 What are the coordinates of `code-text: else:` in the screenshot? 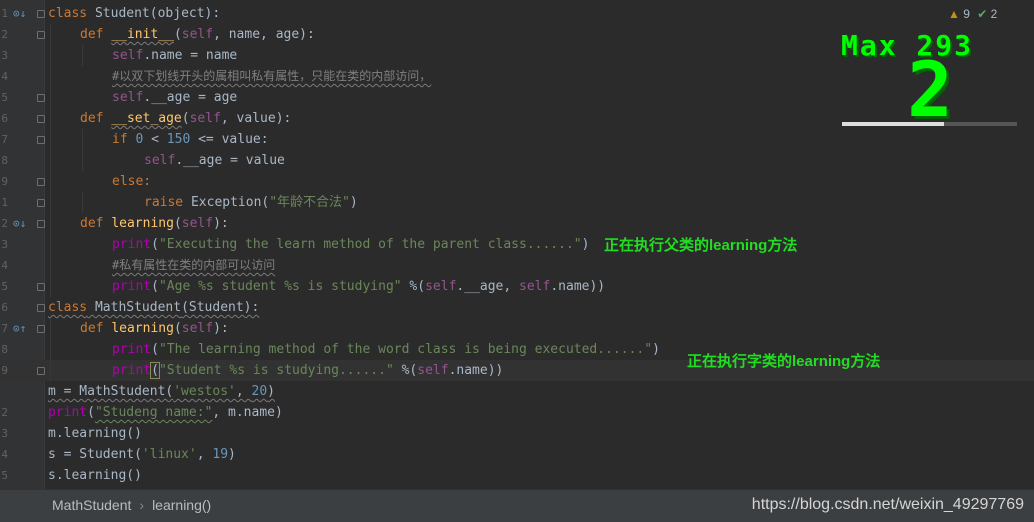 It's located at (132, 181).